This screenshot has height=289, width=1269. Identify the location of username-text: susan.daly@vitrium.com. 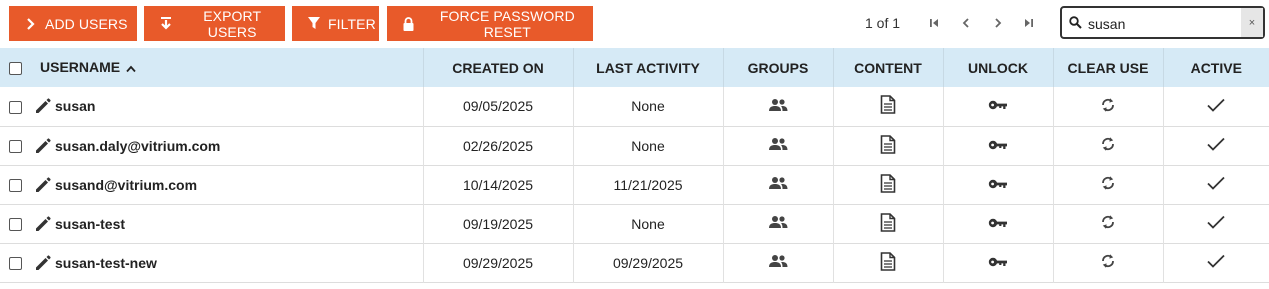
(138, 145).